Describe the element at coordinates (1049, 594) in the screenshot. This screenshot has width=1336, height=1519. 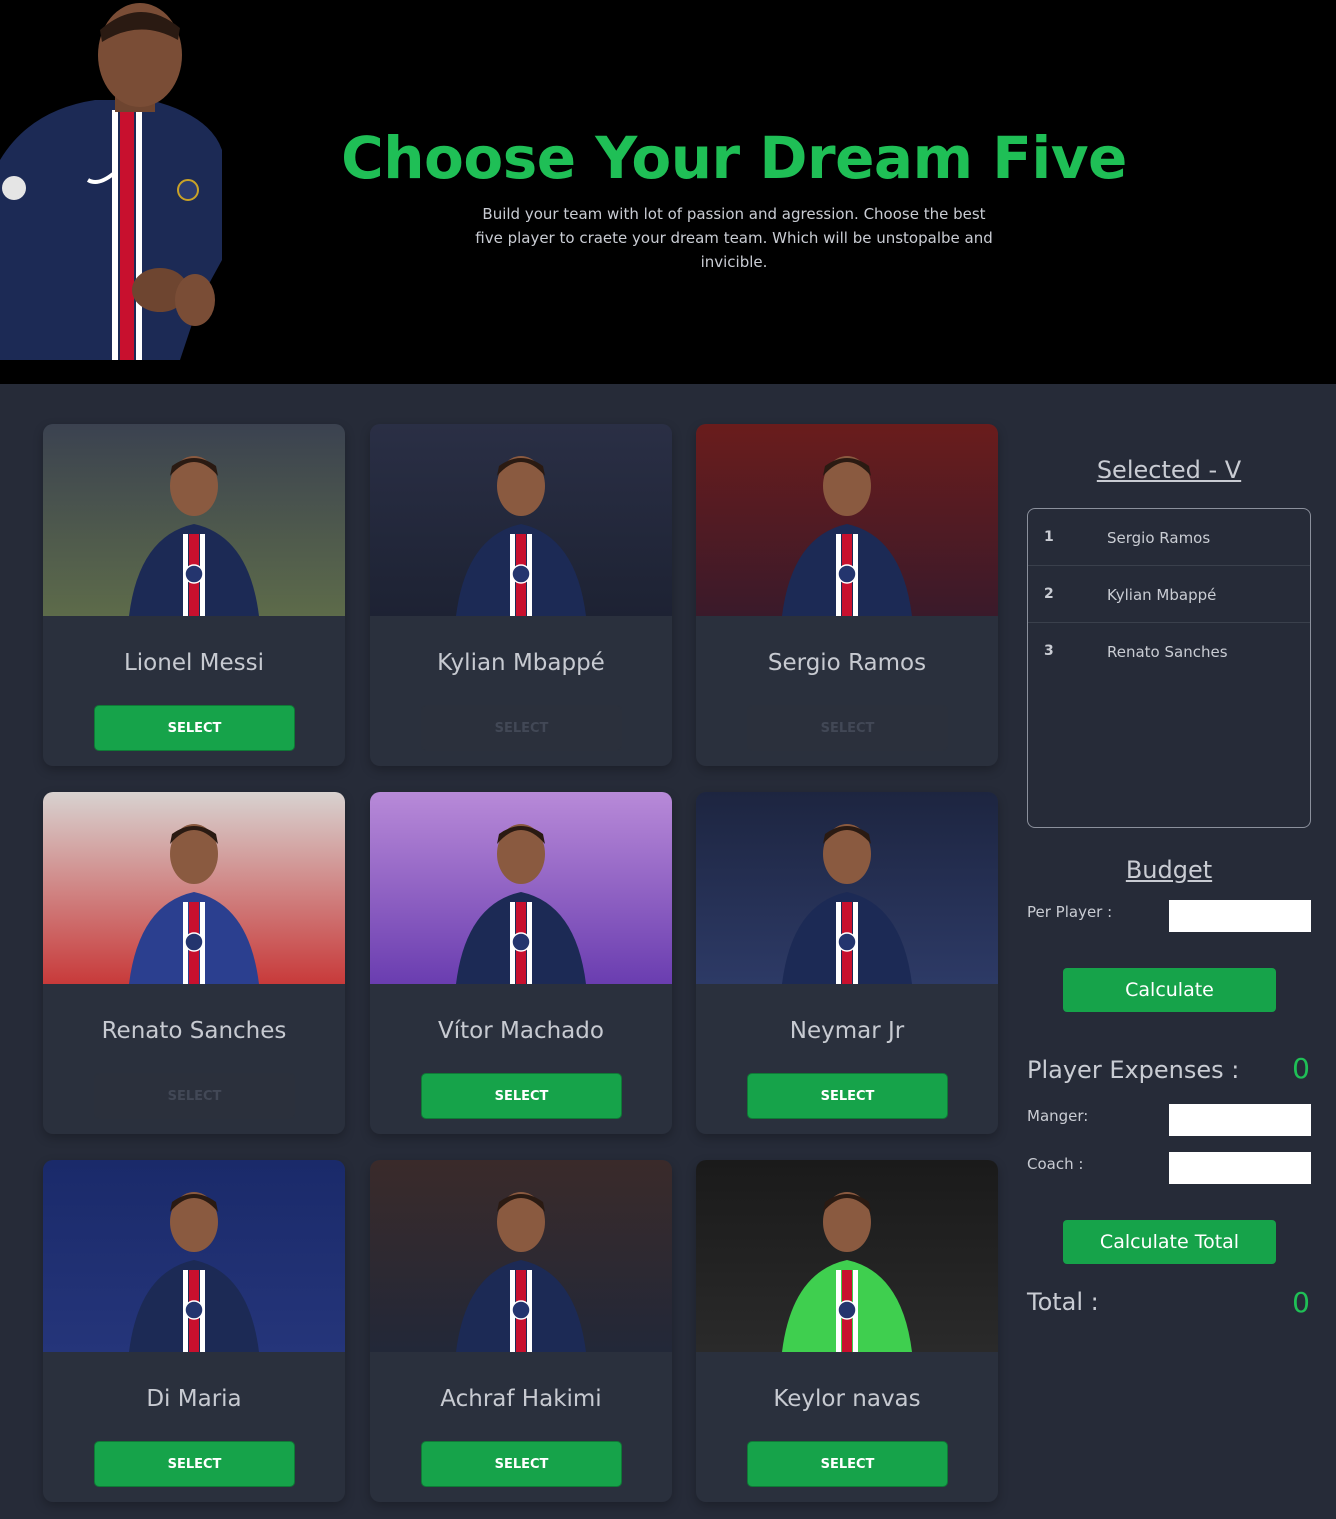
I see `list-item-number: 2` at that location.